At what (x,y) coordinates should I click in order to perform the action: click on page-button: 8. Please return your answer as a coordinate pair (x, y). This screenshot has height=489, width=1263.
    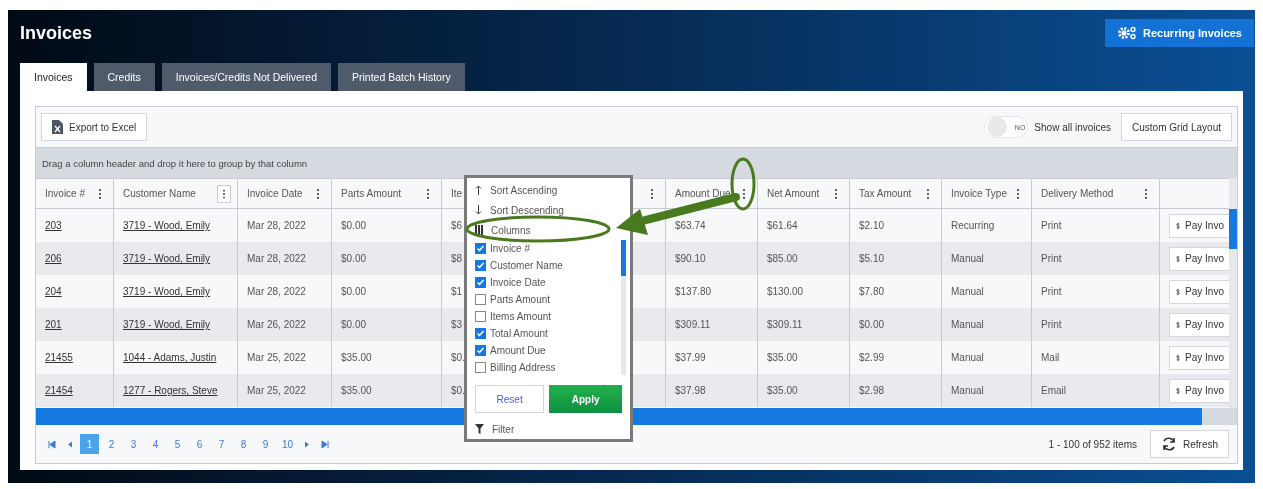
    Looking at the image, I should click on (243, 444).